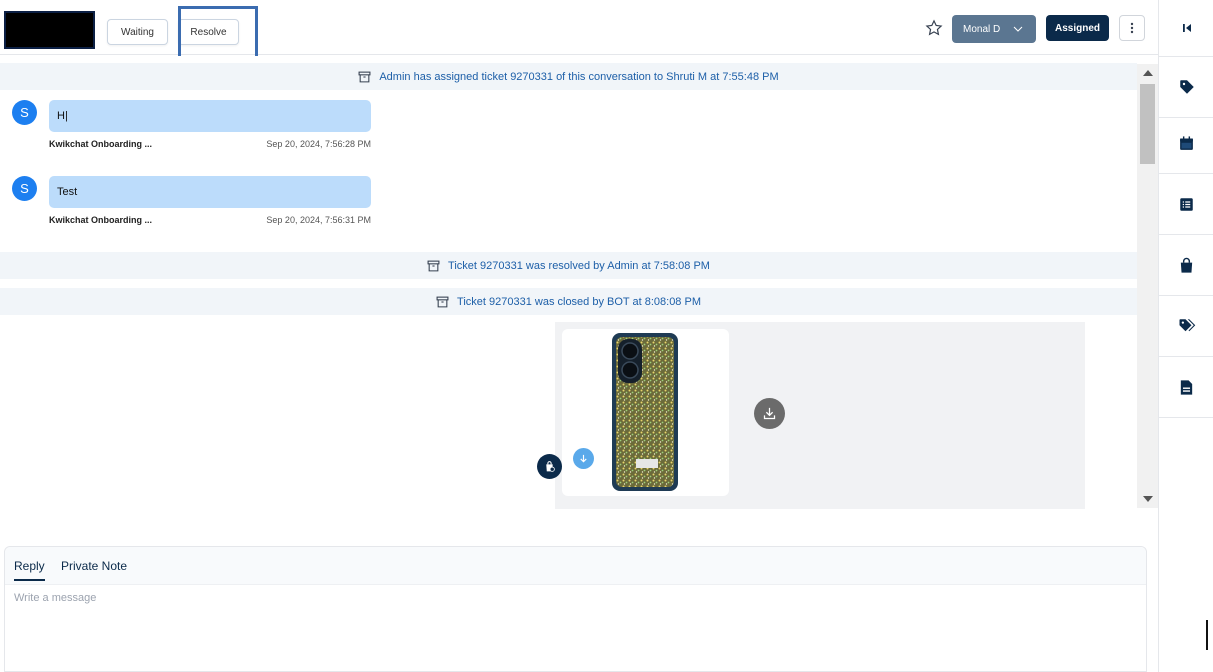  I want to click on message-bubble: H|, so click(210, 116).